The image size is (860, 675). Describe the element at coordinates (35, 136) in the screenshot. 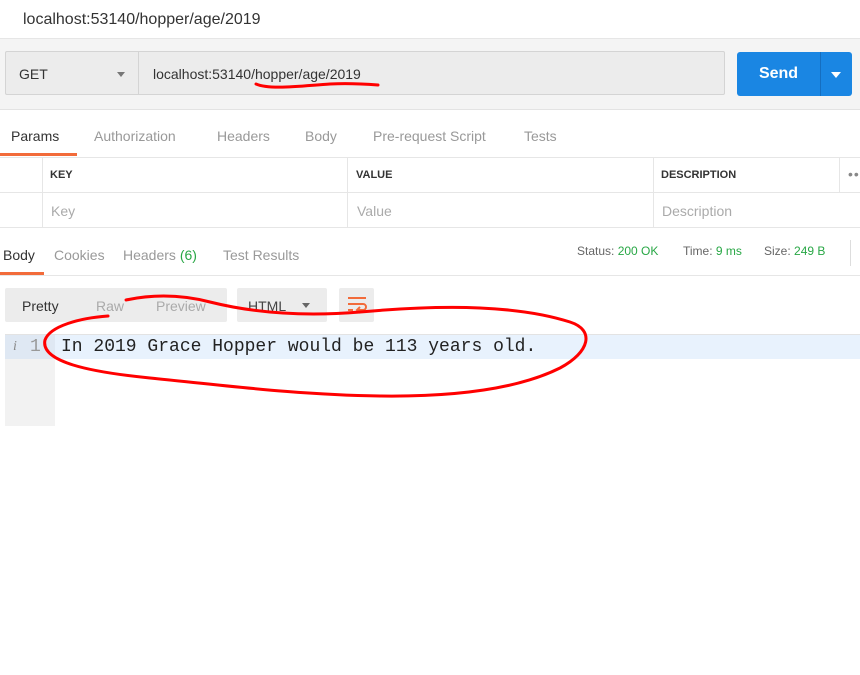

I see `tab-params: Params` at that location.